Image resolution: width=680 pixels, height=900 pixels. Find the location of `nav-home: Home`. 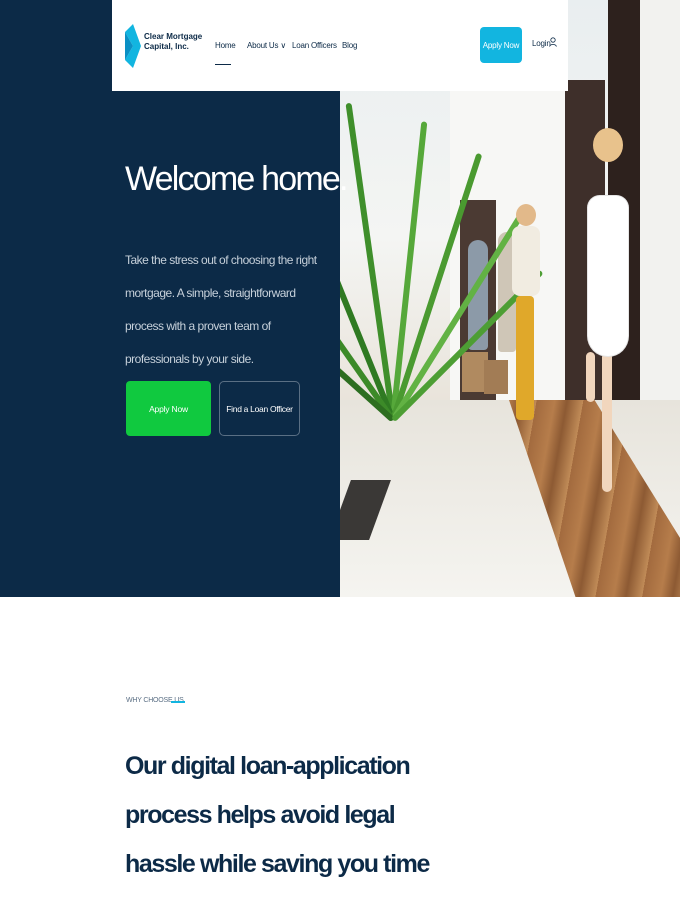

nav-home: Home is located at coordinates (225, 45).